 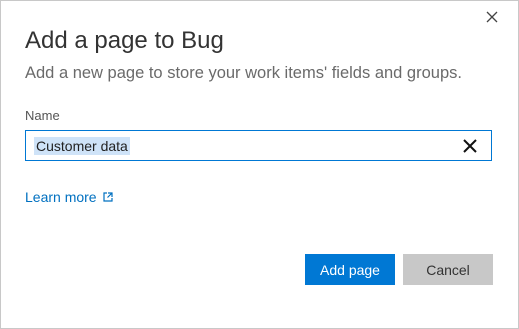 I want to click on name-input, so click(x=246, y=145).